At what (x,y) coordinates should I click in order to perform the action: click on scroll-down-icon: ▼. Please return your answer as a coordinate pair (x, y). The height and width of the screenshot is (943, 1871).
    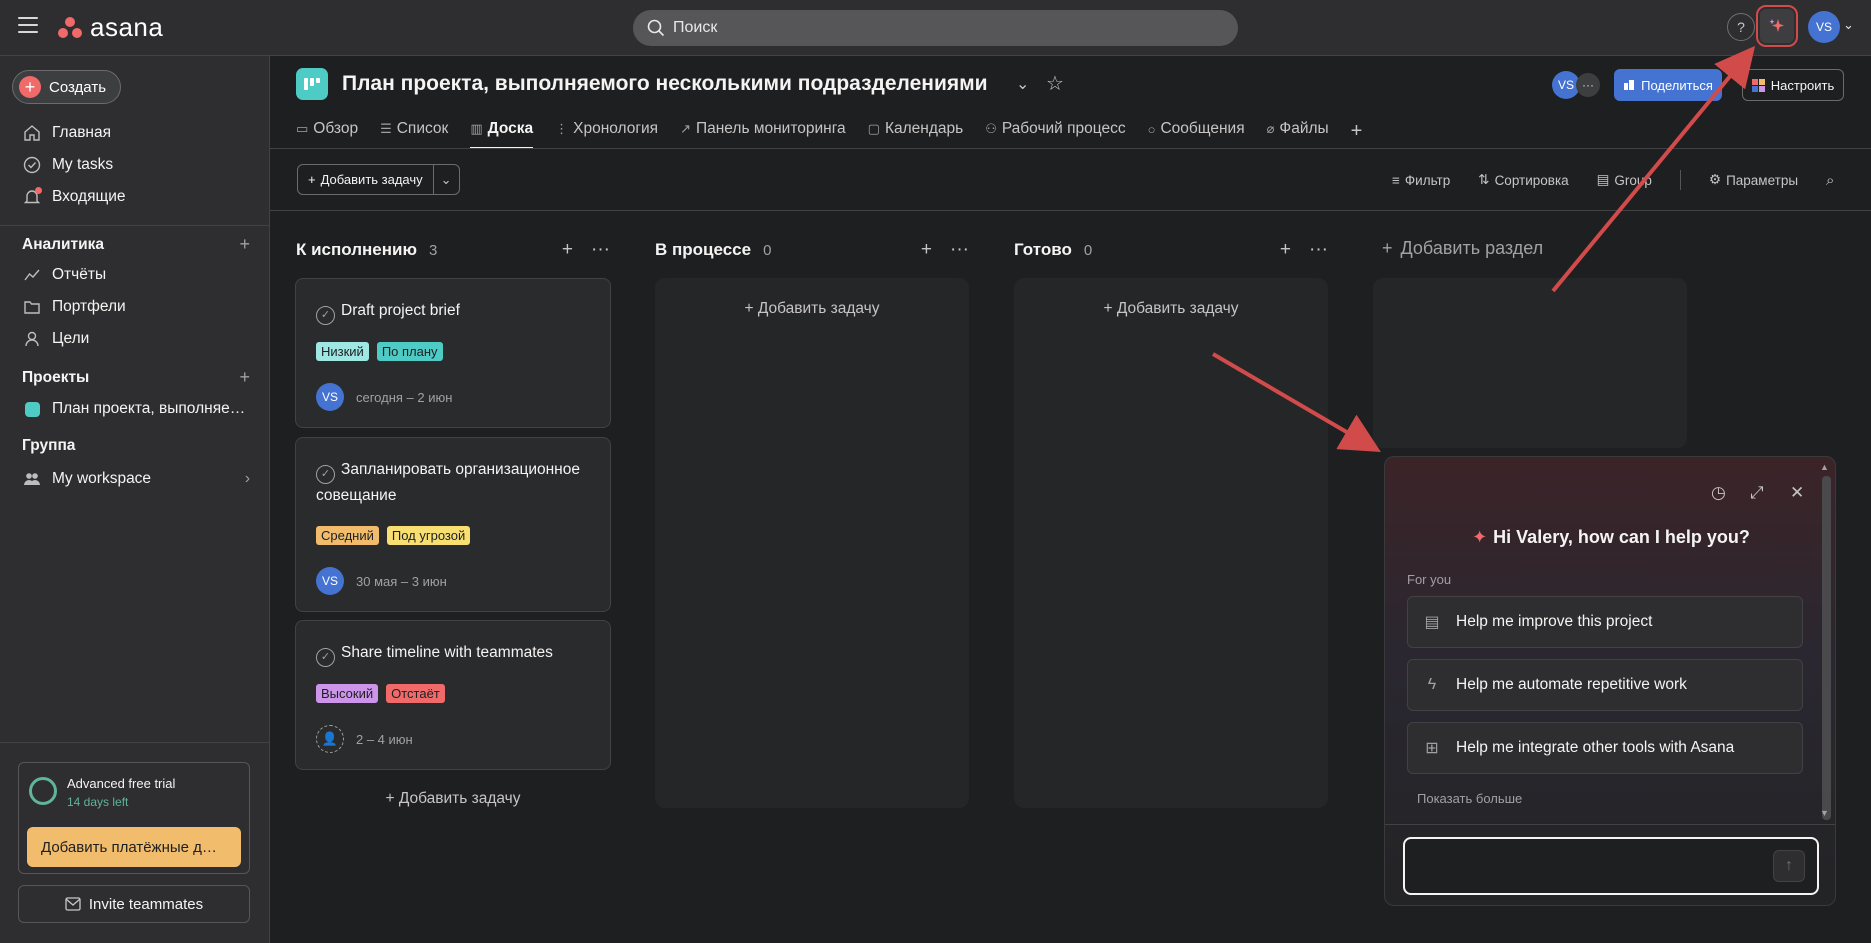
    Looking at the image, I should click on (1824, 813).